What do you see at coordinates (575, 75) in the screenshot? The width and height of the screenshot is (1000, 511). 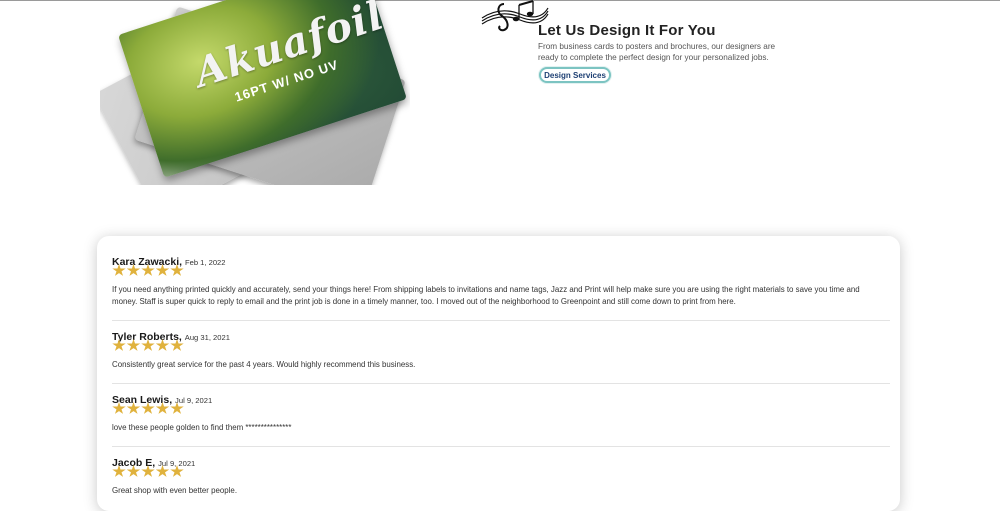 I see `design-services-button: Design Services` at bounding box center [575, 75].